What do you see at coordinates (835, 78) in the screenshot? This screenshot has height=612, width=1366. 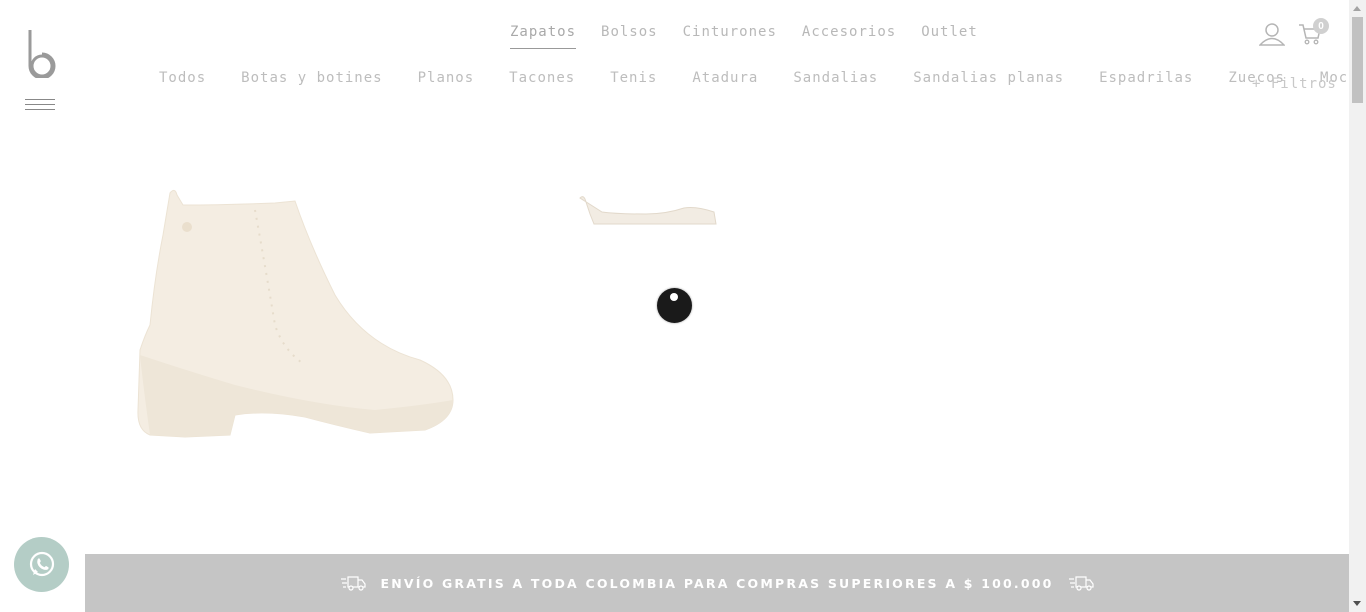 I see `category-sandalias: Sandalias` at bounding box center [835, 78].